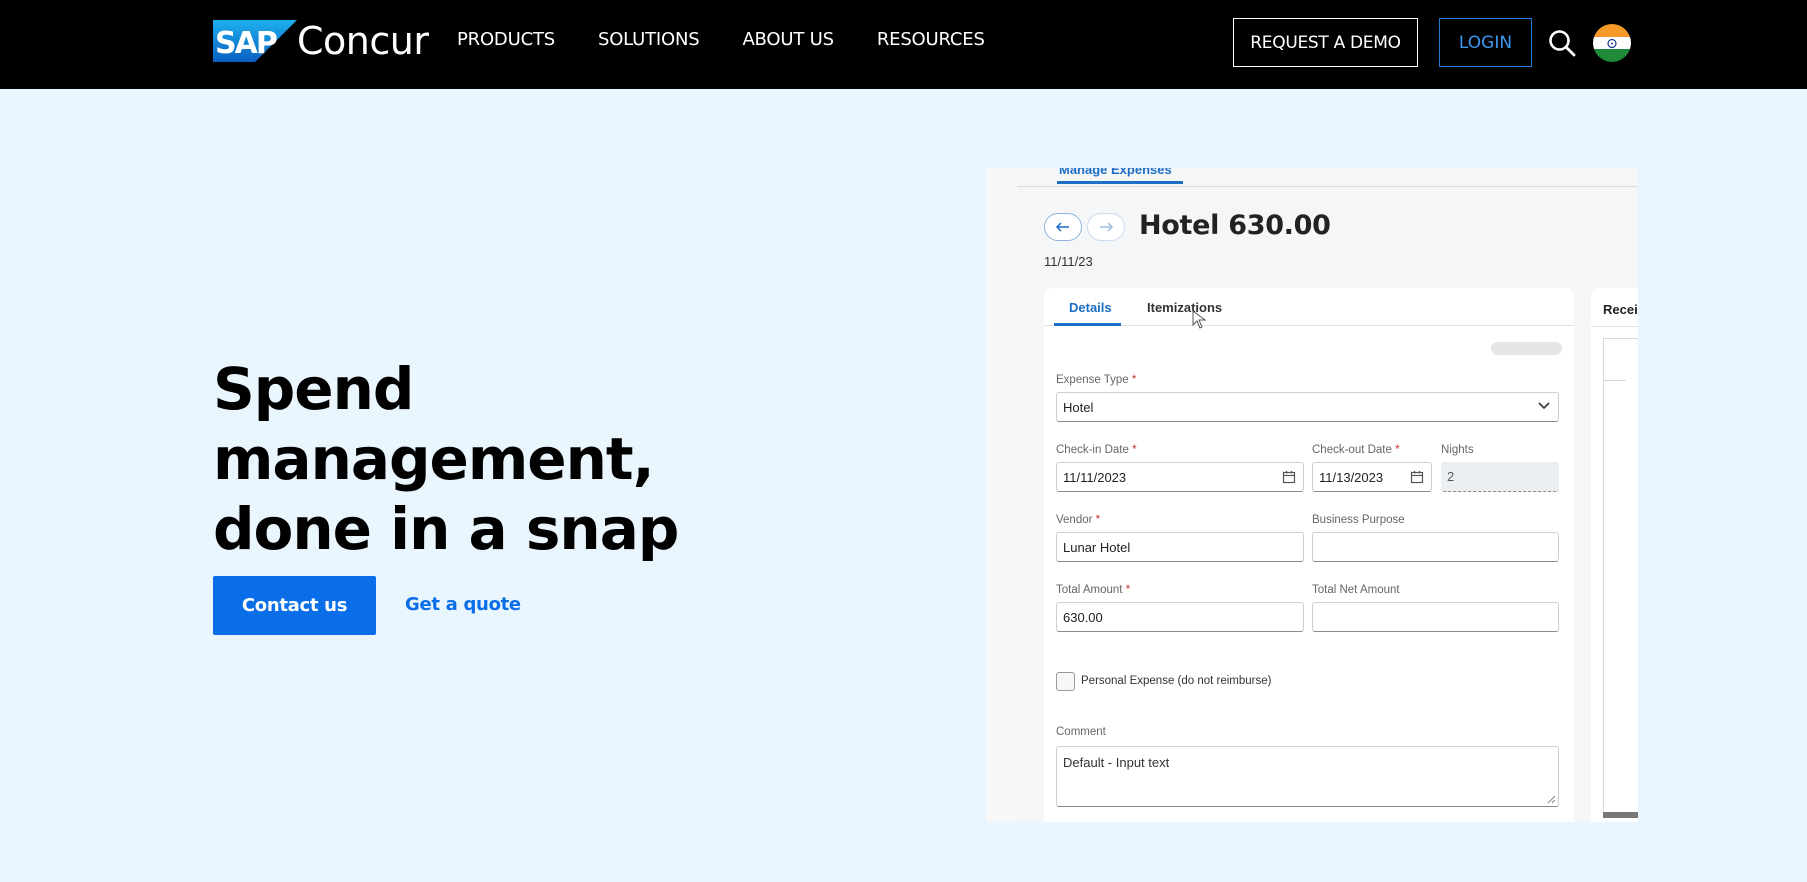  Describe the element at coordinates (294, 605) in the screenshot. I see `contact-us-button: Contact us` at that location.